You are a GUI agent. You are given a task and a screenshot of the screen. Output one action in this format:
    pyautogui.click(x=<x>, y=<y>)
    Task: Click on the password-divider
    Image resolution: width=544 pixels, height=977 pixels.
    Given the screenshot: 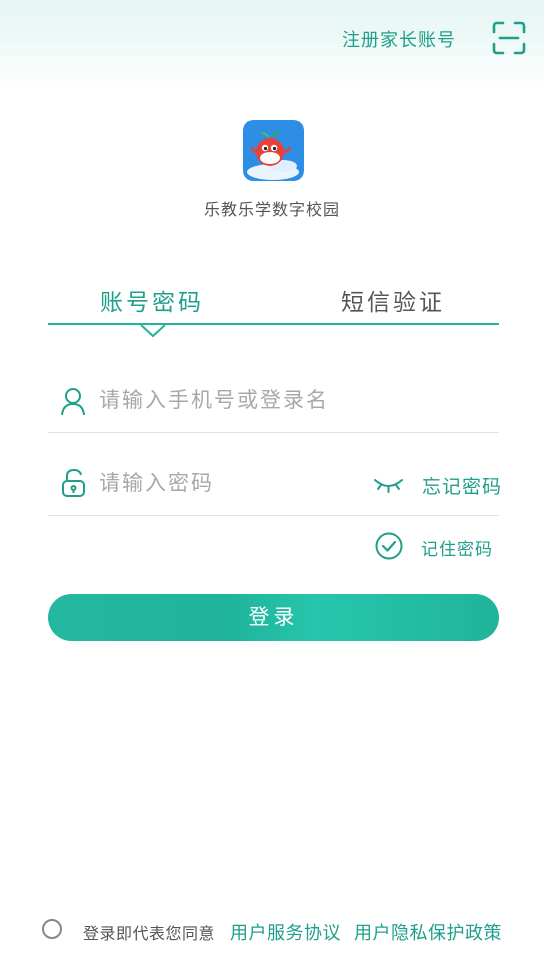 What is the action you would take?
    pyautogui.click(x=273, y=515)
    